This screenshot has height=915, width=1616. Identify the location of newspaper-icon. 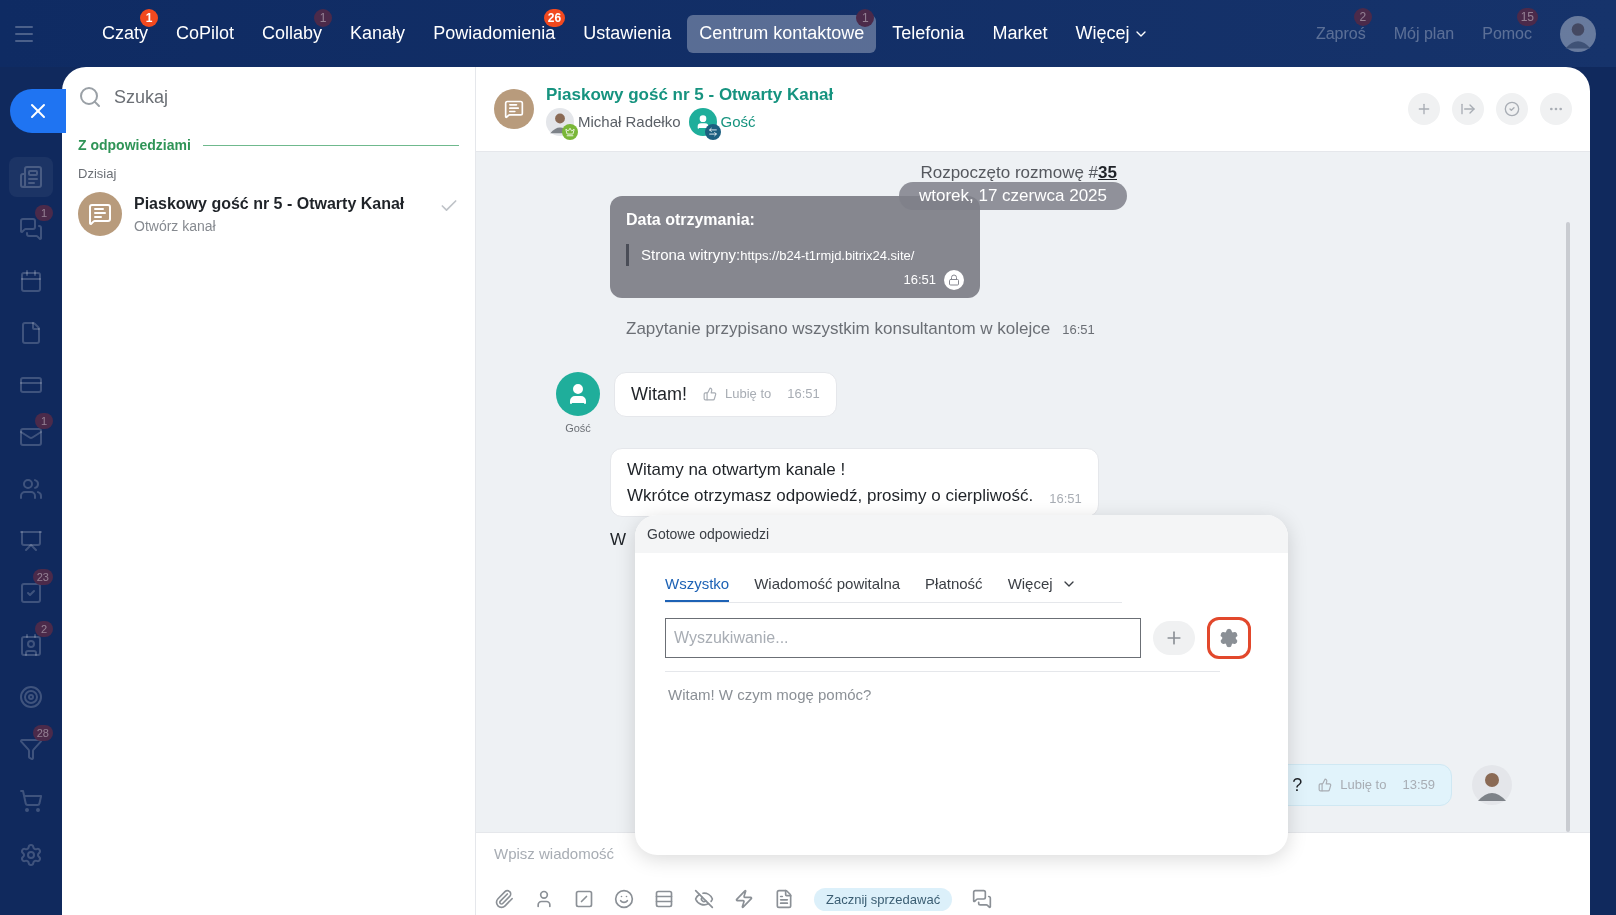
(31, 177).